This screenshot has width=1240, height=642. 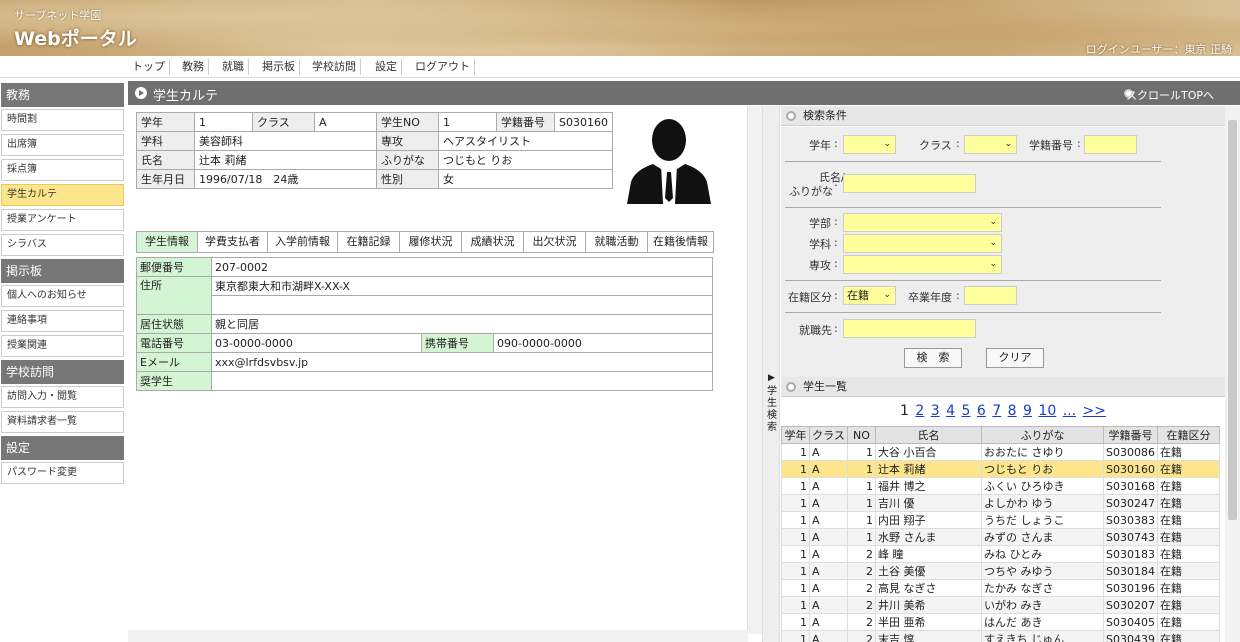 What do you see at coordinates (820, 223) in the screenshot?
I see `faculty-filter-label: 学部` at bounding box center [820, 223].